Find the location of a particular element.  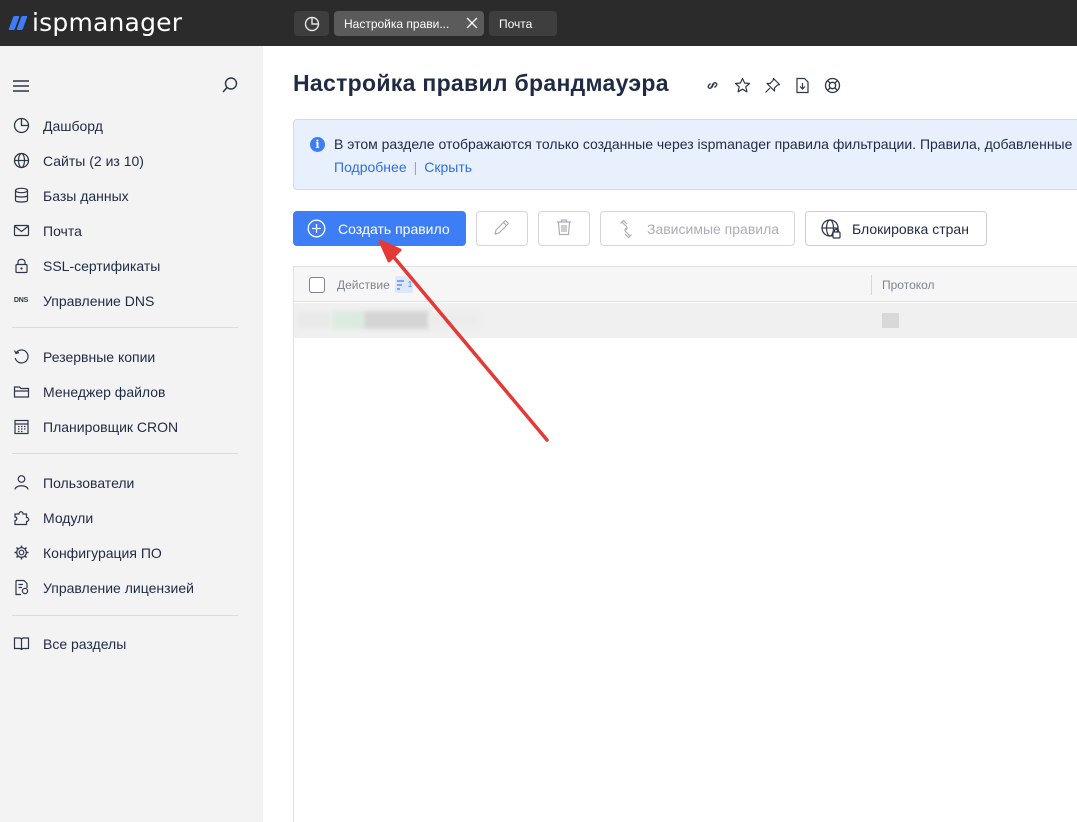

sidebar-item-ssl: SSL-сертификаты is located at coordinates (131, 265).